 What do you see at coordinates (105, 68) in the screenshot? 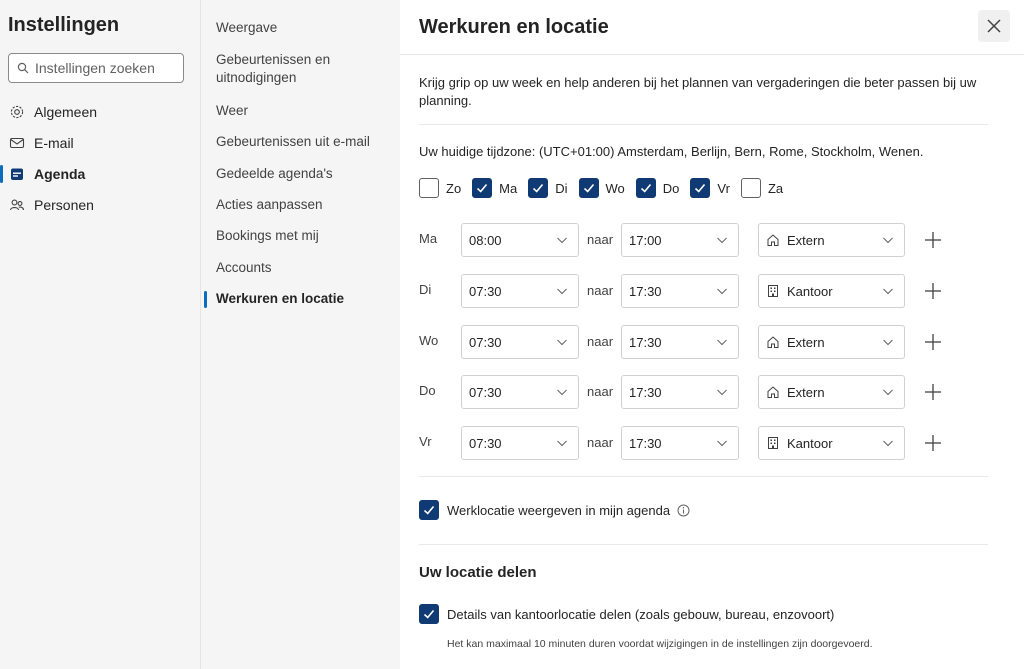
I see `settings-search-input` at bounding box center [105, 68].